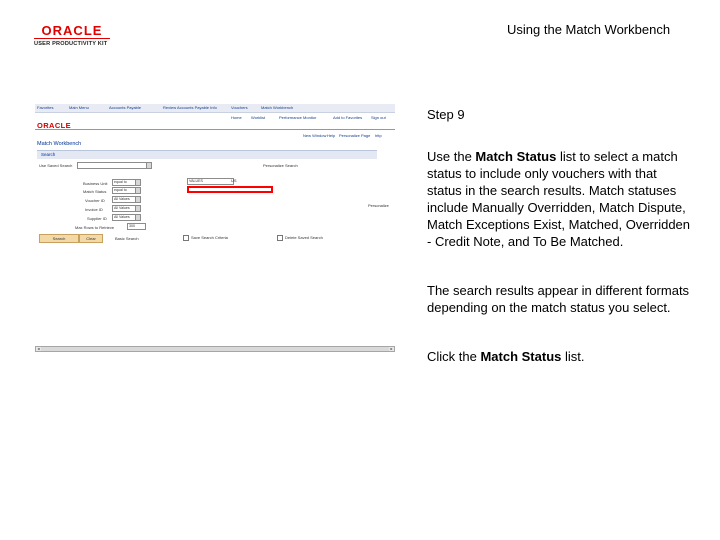  Describe the element at coordinates (239, 107) in the screenshot. I see `breadcrumb-vouchers: Vouchers` at that location.